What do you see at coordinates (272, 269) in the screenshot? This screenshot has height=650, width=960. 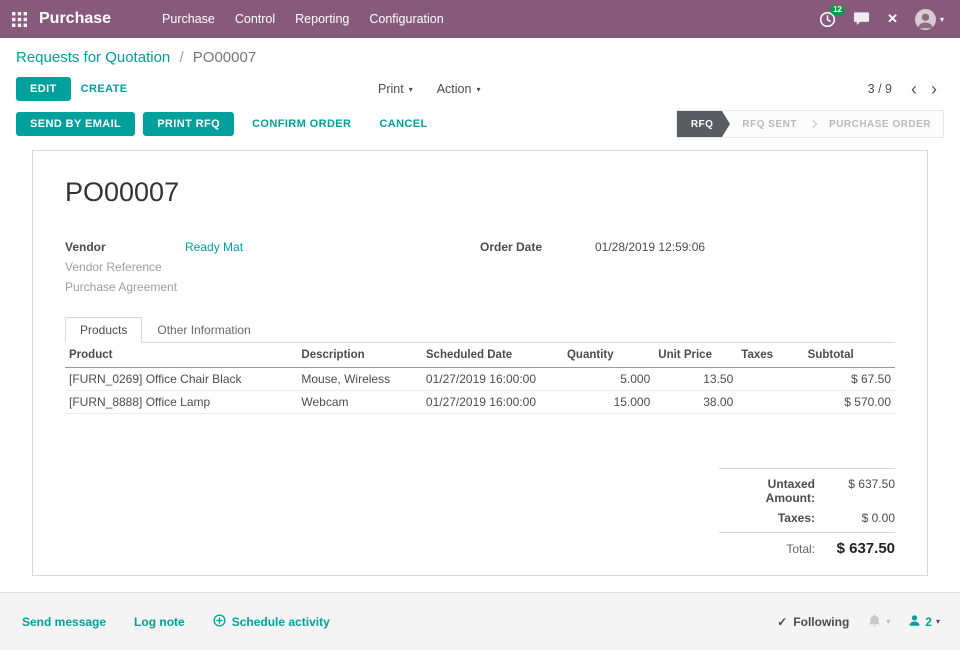 I see `vendor-reference-field: Vendor Reference` at bounding box center [272, 269].